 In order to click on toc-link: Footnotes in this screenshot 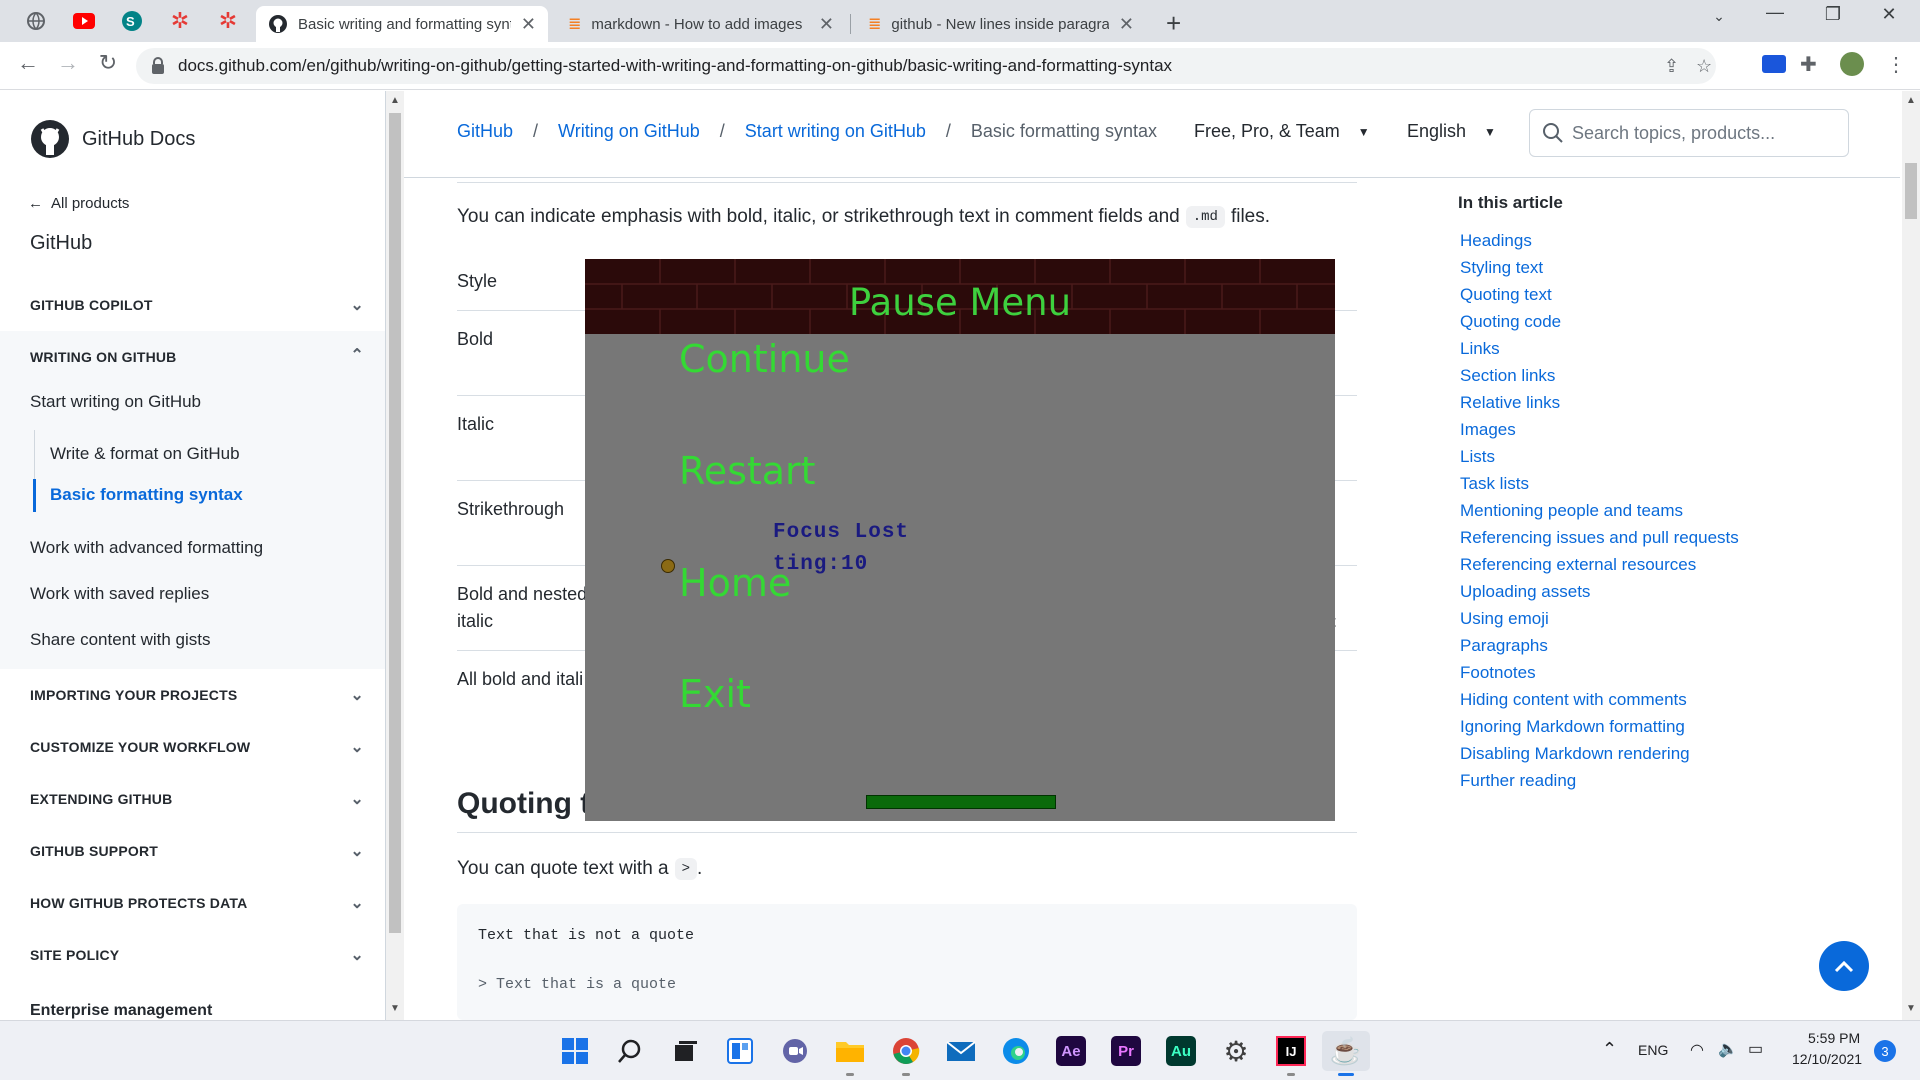, I will do `click(1599, 672)`.